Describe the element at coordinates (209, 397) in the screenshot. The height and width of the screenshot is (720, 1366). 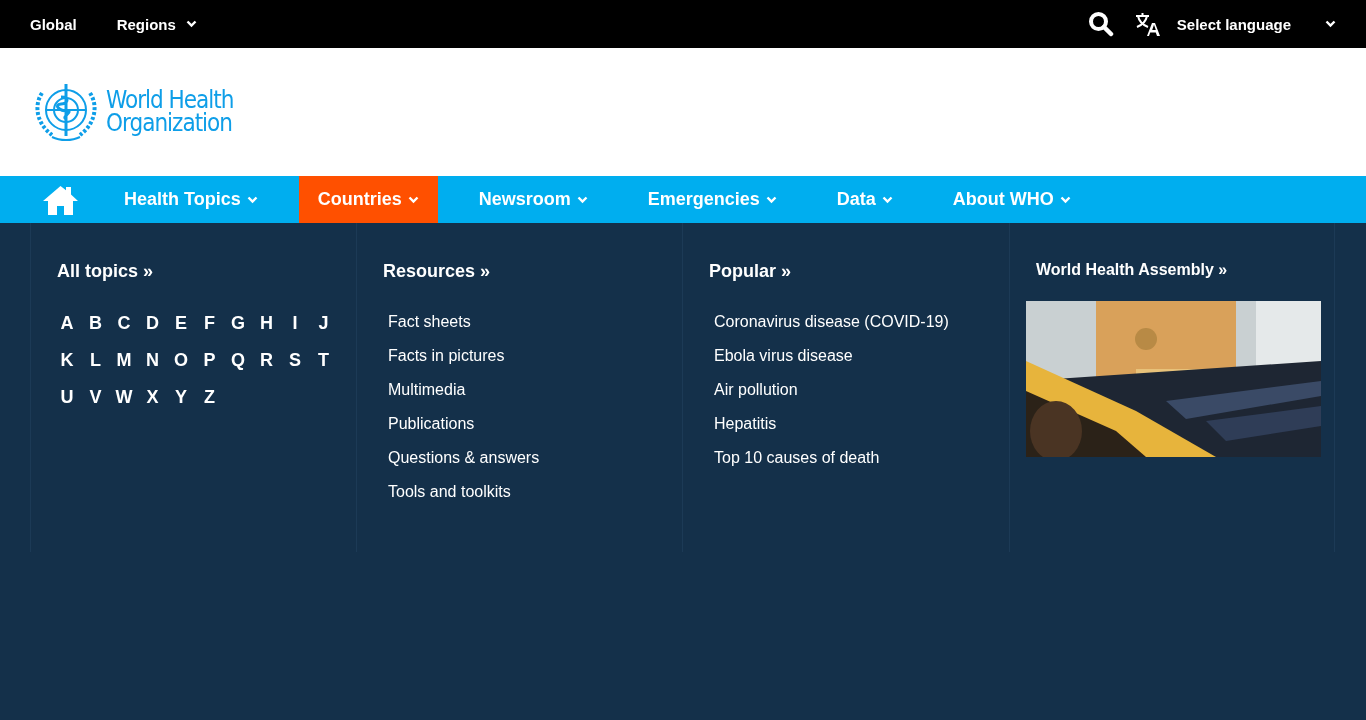
I see `letter-link: Z` at that location.